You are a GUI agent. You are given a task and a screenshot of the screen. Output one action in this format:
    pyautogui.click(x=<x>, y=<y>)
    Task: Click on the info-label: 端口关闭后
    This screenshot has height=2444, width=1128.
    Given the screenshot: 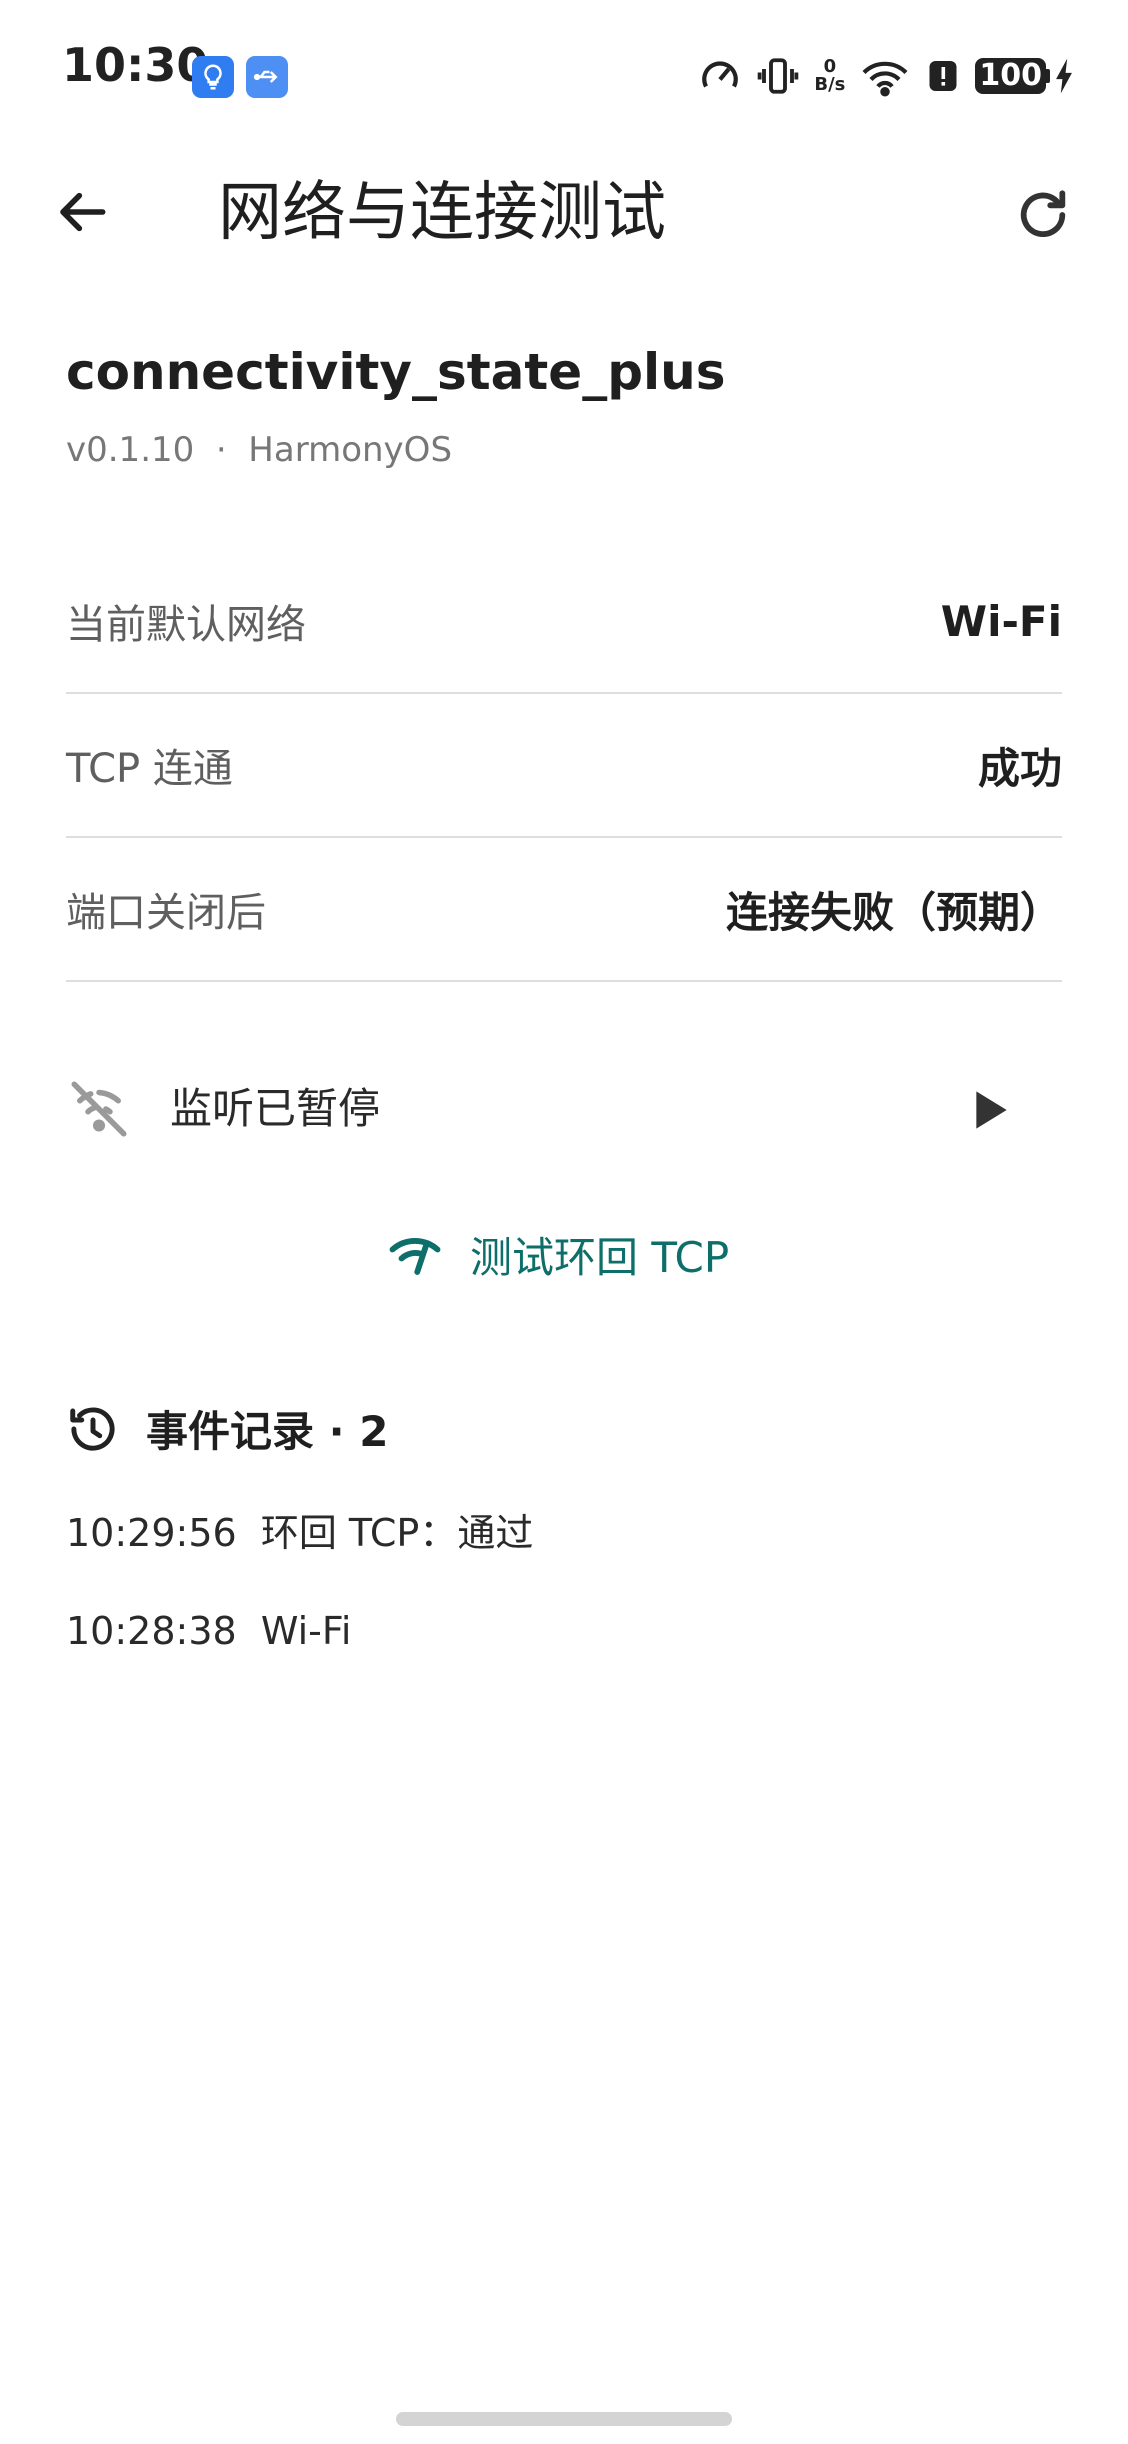 What is the action you would take?
    pyautogui.click(x=166, y=913)
    